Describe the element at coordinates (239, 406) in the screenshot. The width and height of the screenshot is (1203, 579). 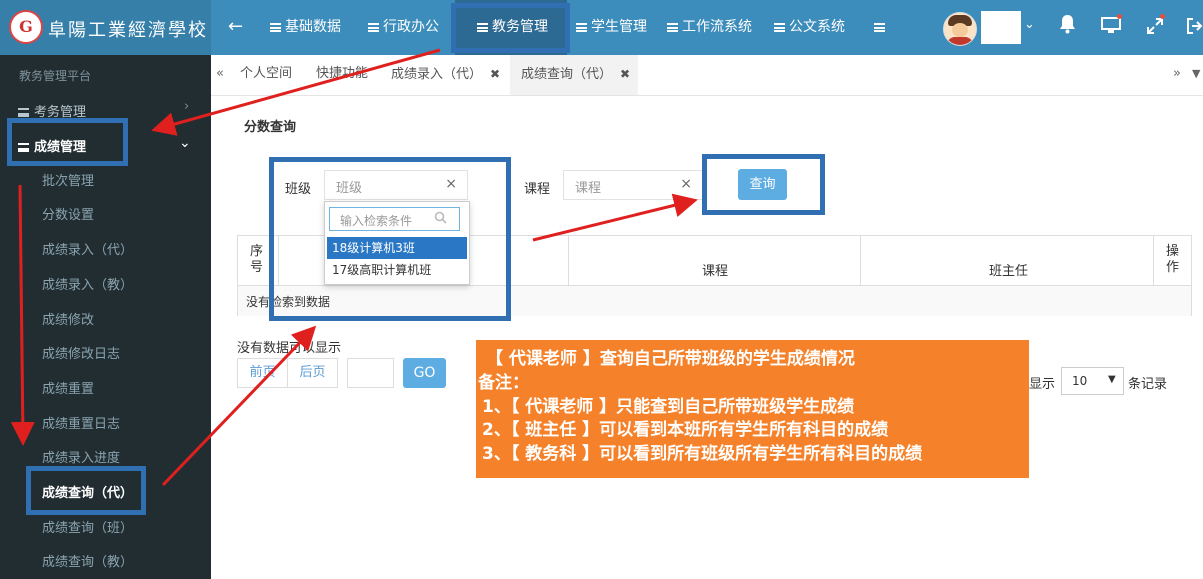
I see `arrow-query-to-class` at that location.